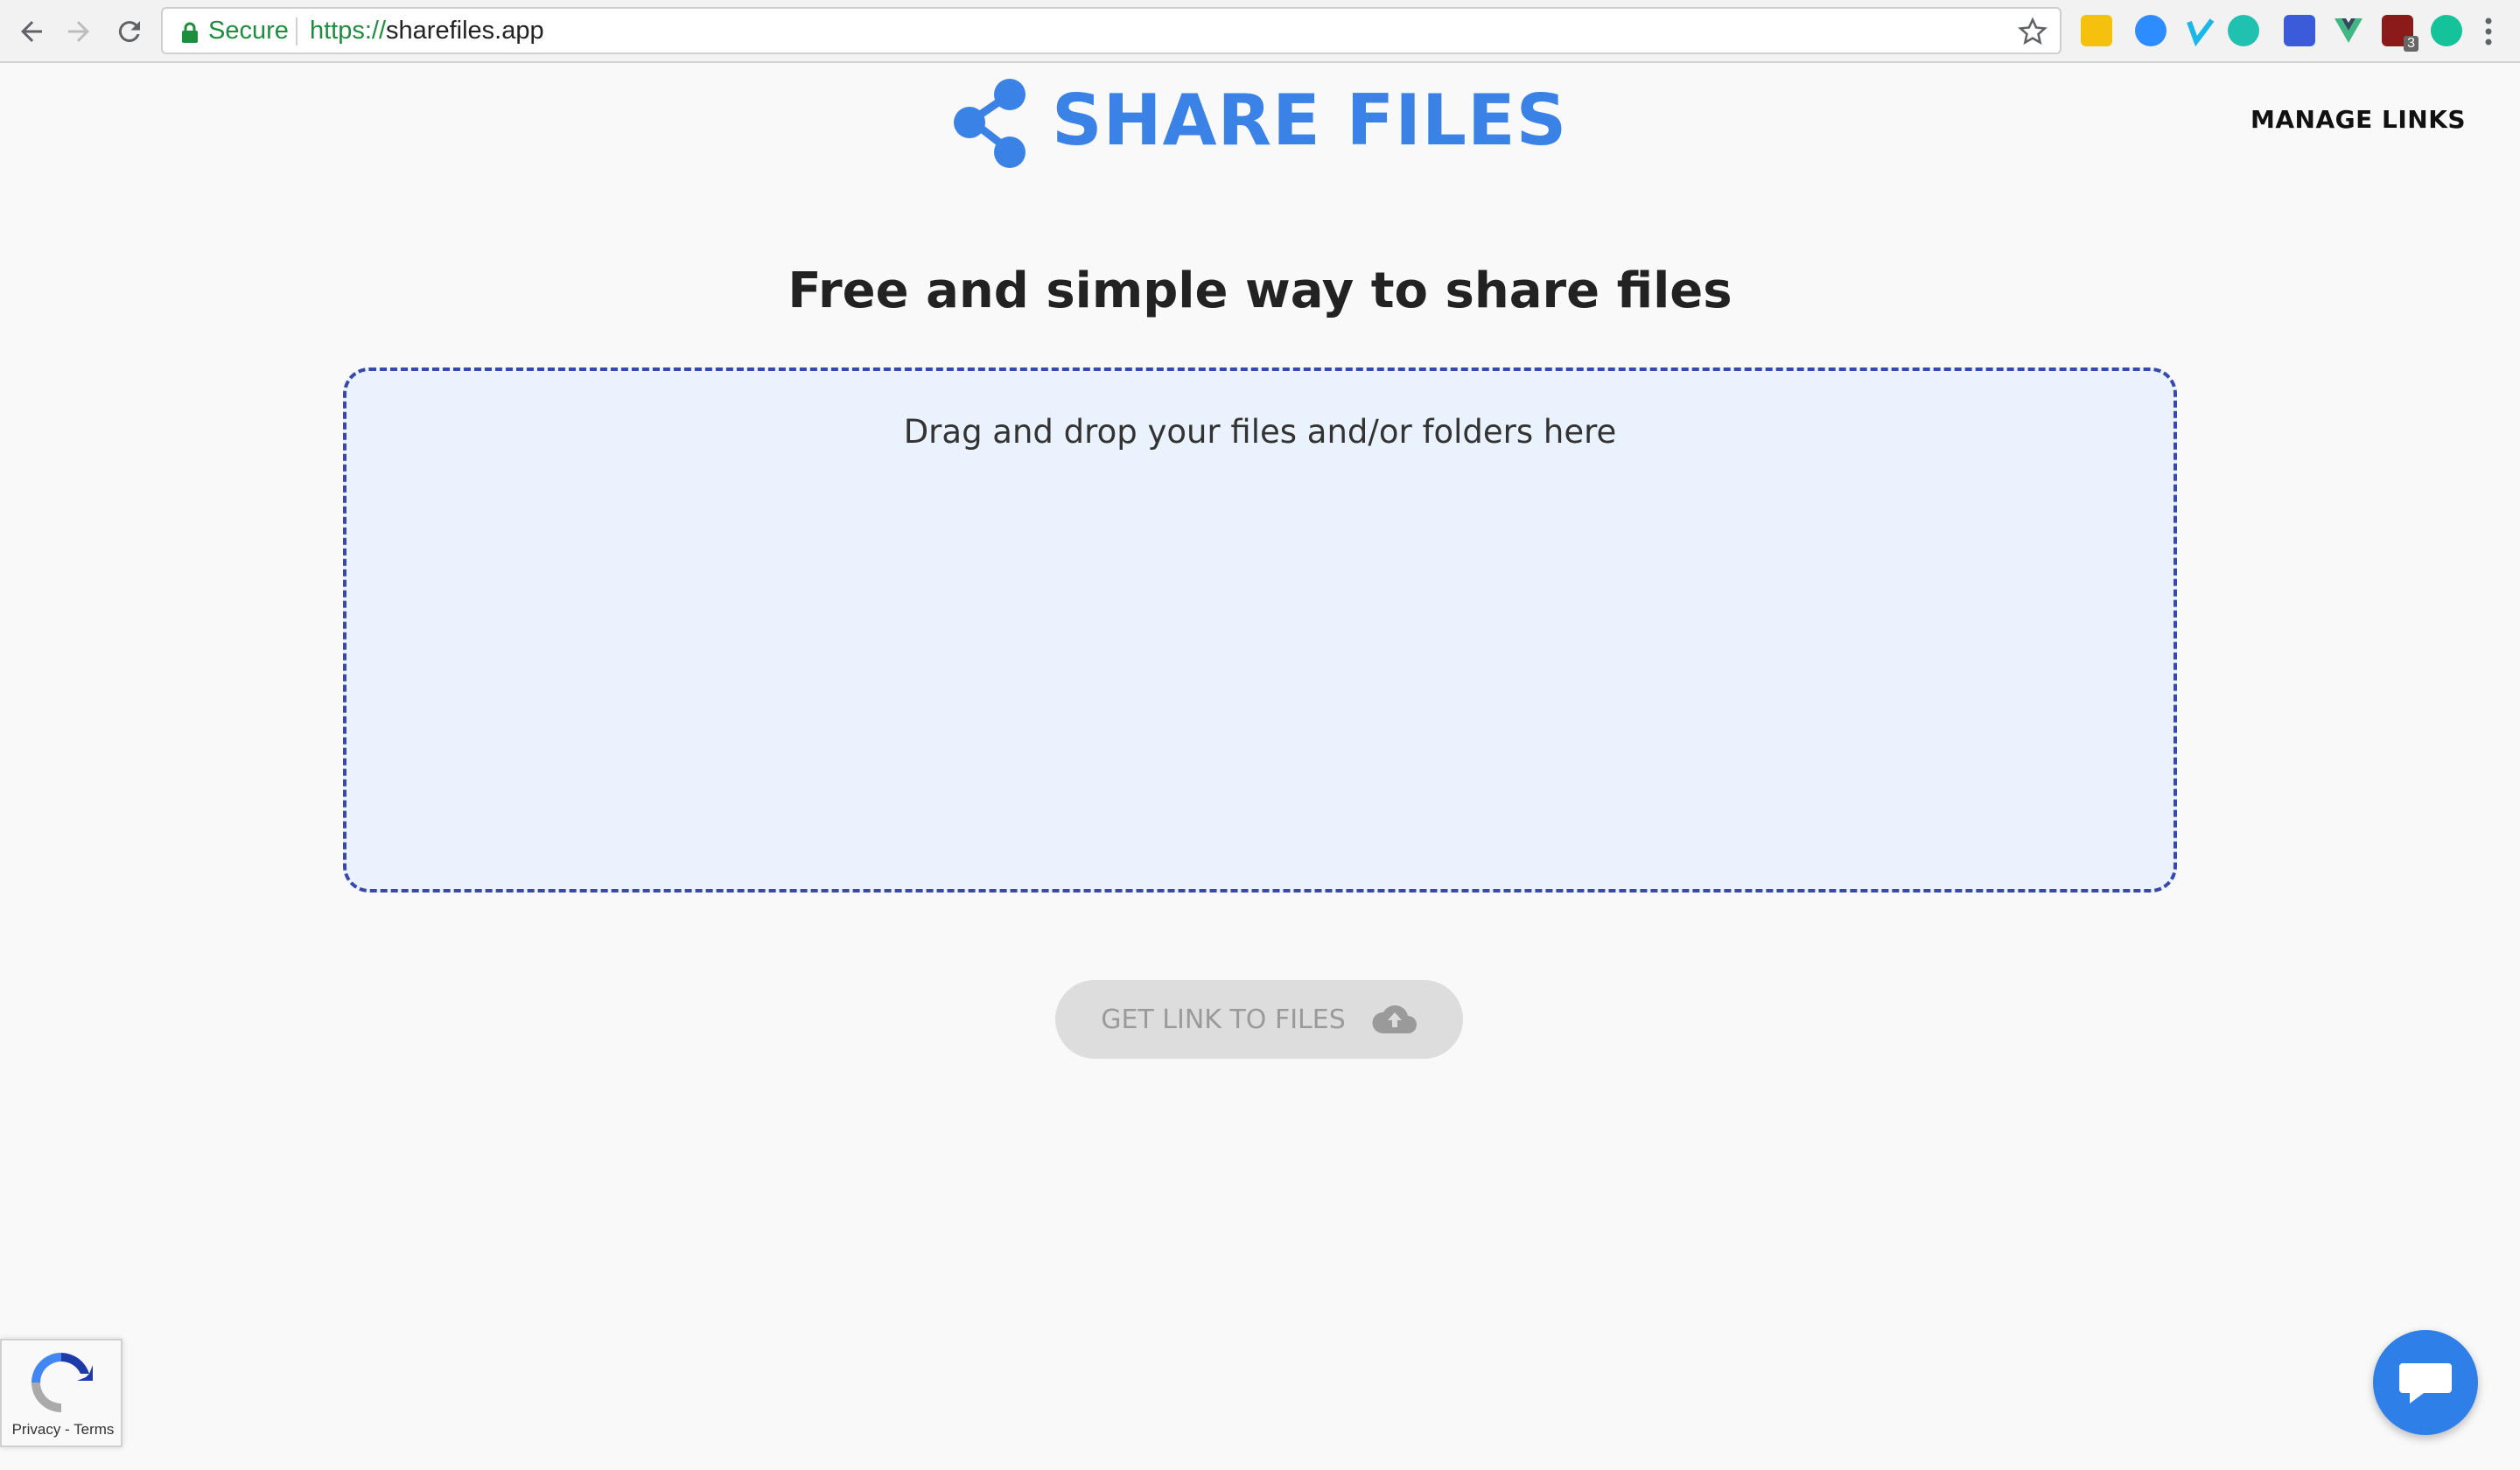 Image resolution: width=2520 pixels, height=1470 pixels. I want to click on grammarly-icon, so click(2446, 30).